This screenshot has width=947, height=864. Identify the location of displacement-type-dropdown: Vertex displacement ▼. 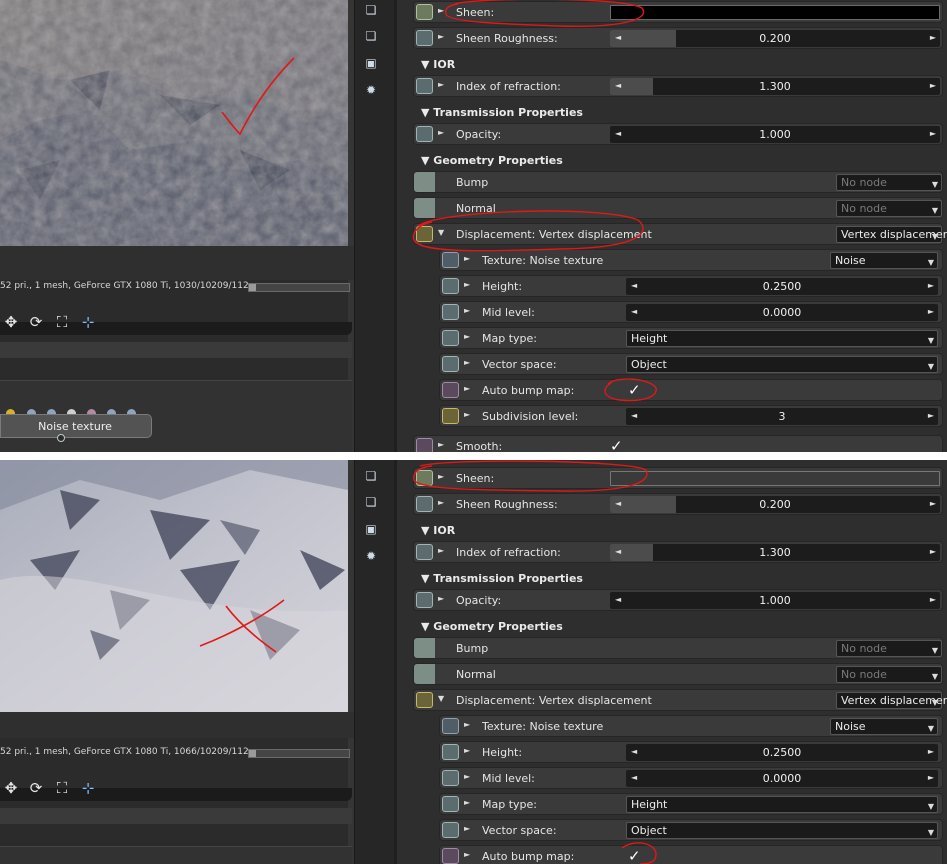
(891, 700).